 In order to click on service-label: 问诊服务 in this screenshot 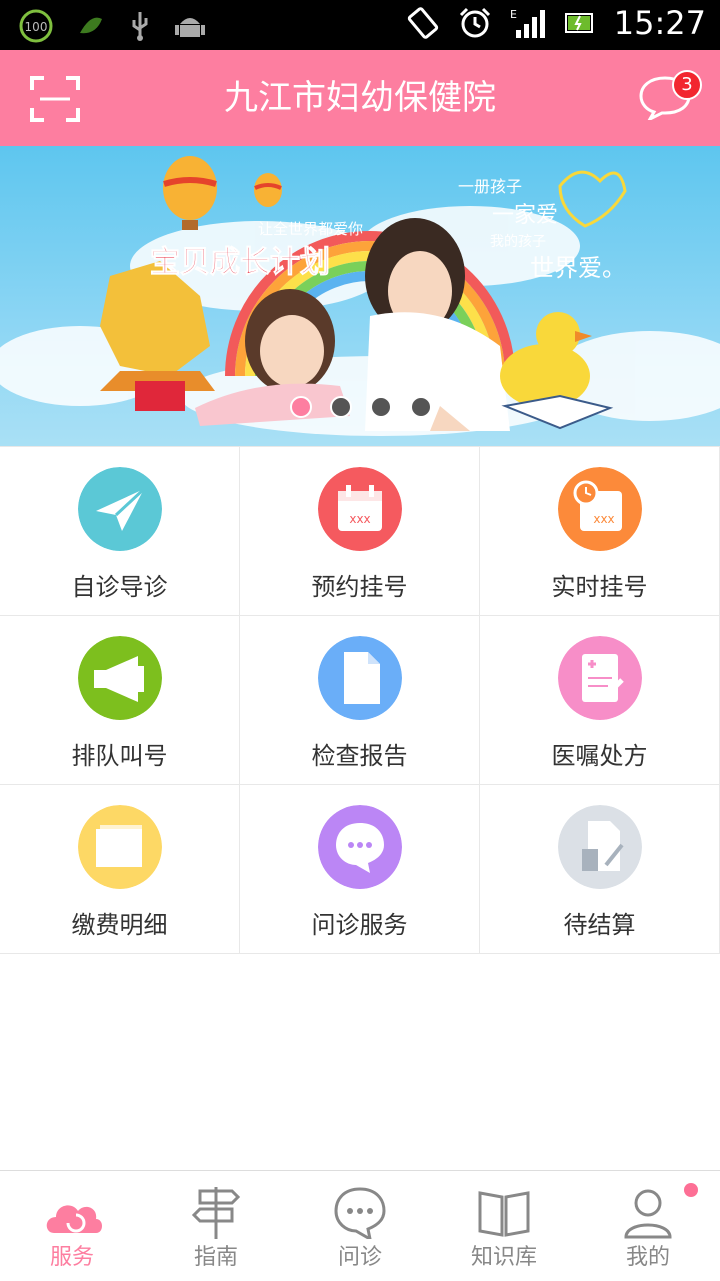, I will do `click(359, 925)`.